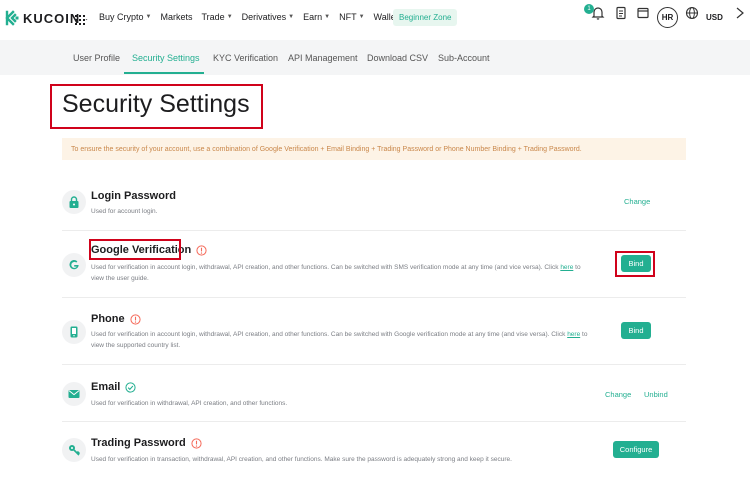  Describe the element at coordinates (643, 13) in the screenshot. I see `assets-folder-icon` at that location.